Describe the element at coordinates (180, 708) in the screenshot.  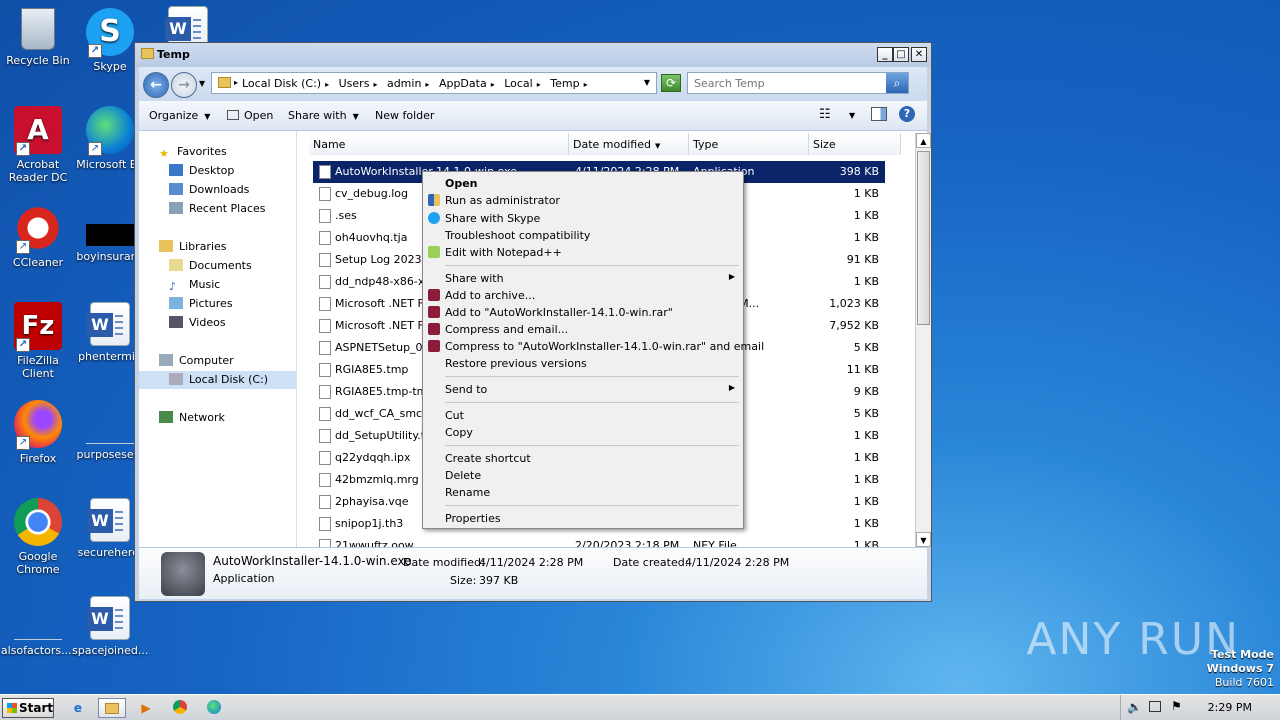
I see `chrome-icon` at that location.